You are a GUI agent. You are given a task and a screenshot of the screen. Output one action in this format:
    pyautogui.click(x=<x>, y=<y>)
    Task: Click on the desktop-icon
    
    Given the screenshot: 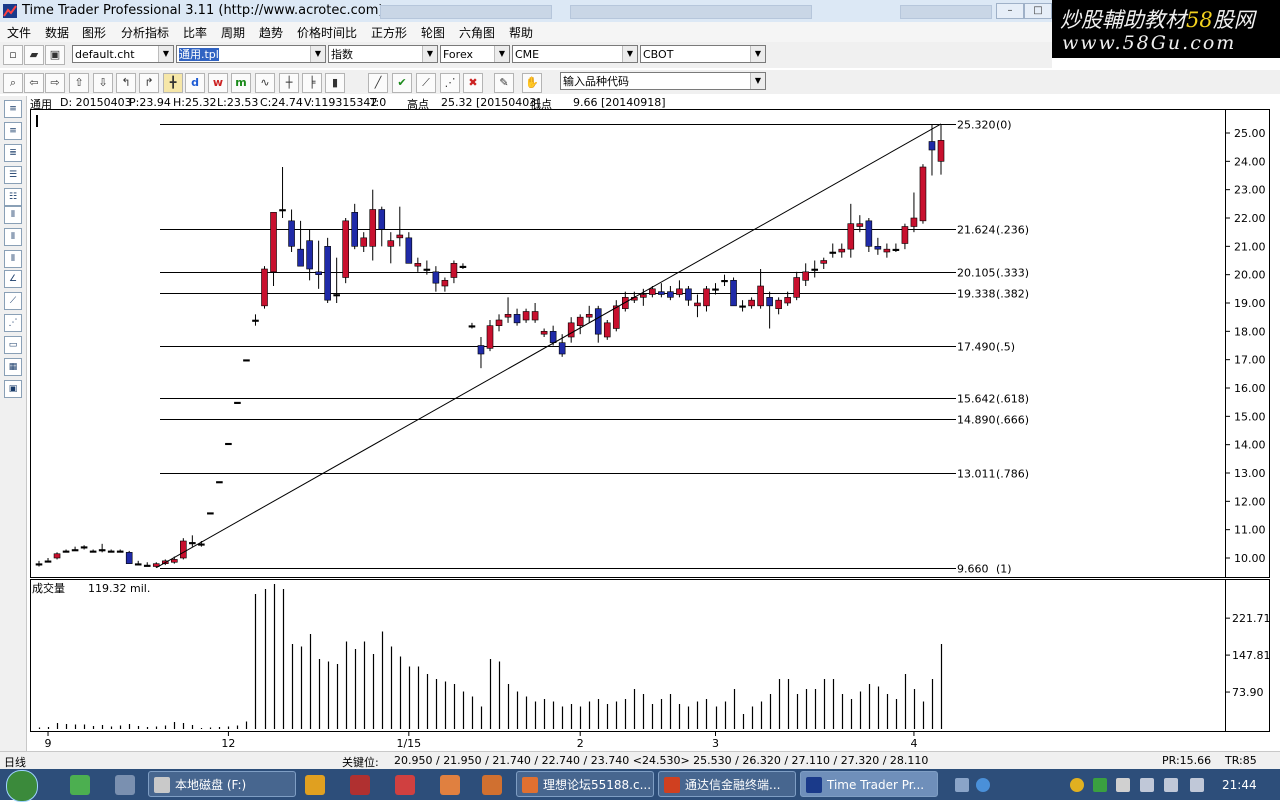 What is the action you would take?
    pyautogui.click(x=125, y=785)
    